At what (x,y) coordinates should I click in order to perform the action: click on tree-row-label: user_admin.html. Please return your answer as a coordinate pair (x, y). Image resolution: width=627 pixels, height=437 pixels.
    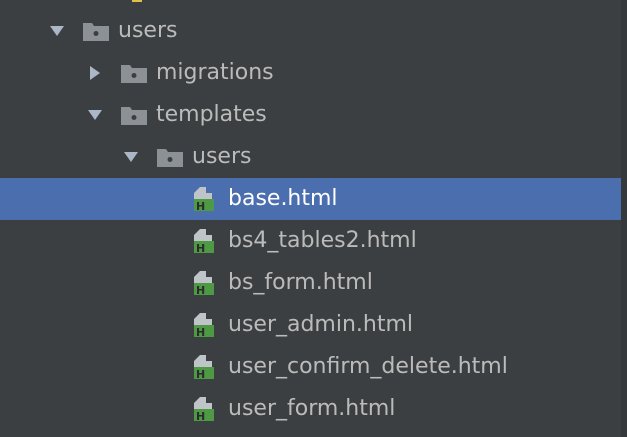
    Looking at the image, I should click on (321, 324).